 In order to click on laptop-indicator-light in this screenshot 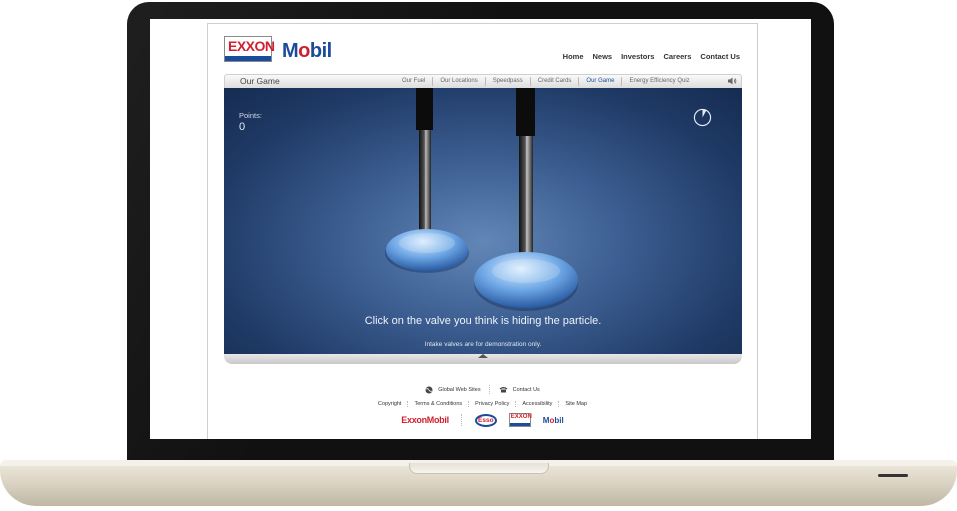, I will do `click(893, 475)`.